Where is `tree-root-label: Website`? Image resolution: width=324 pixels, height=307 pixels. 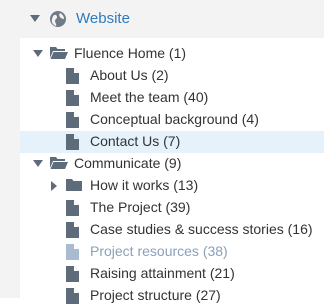
tree-root-label: Website is located at coordinates (103, 18).